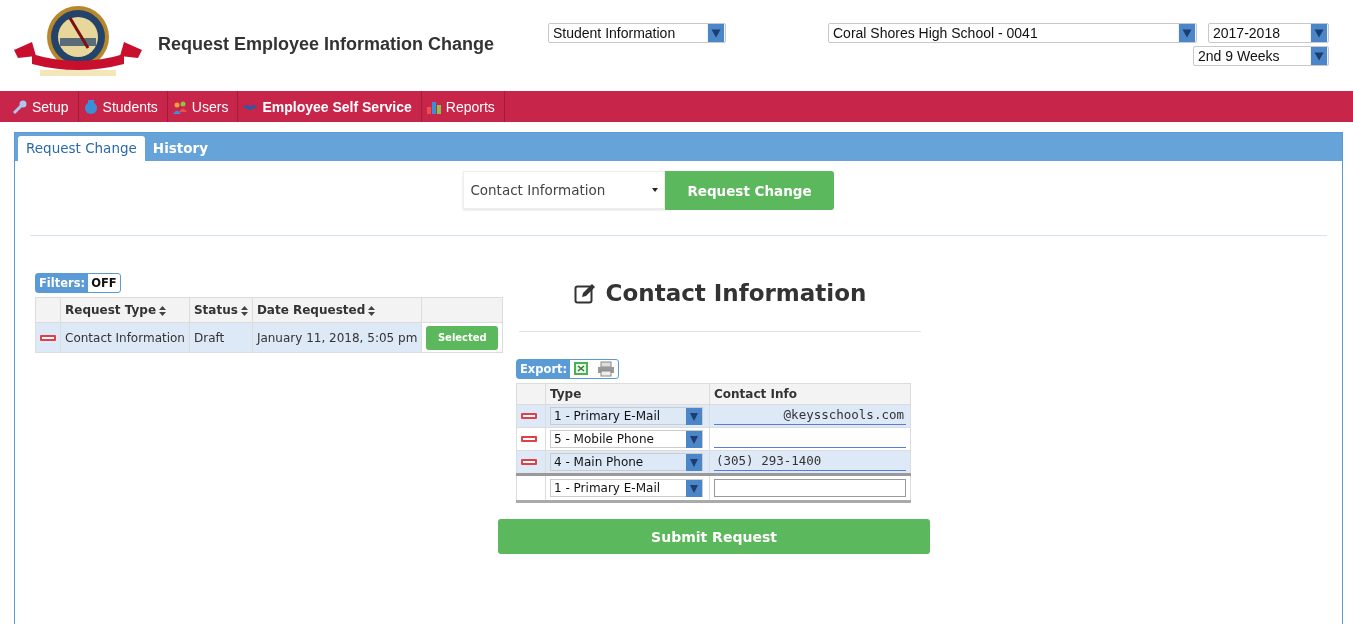 The height and width of the screenshot is (624, 1353). I want to click on export-label: Export:, so click(544, 369).